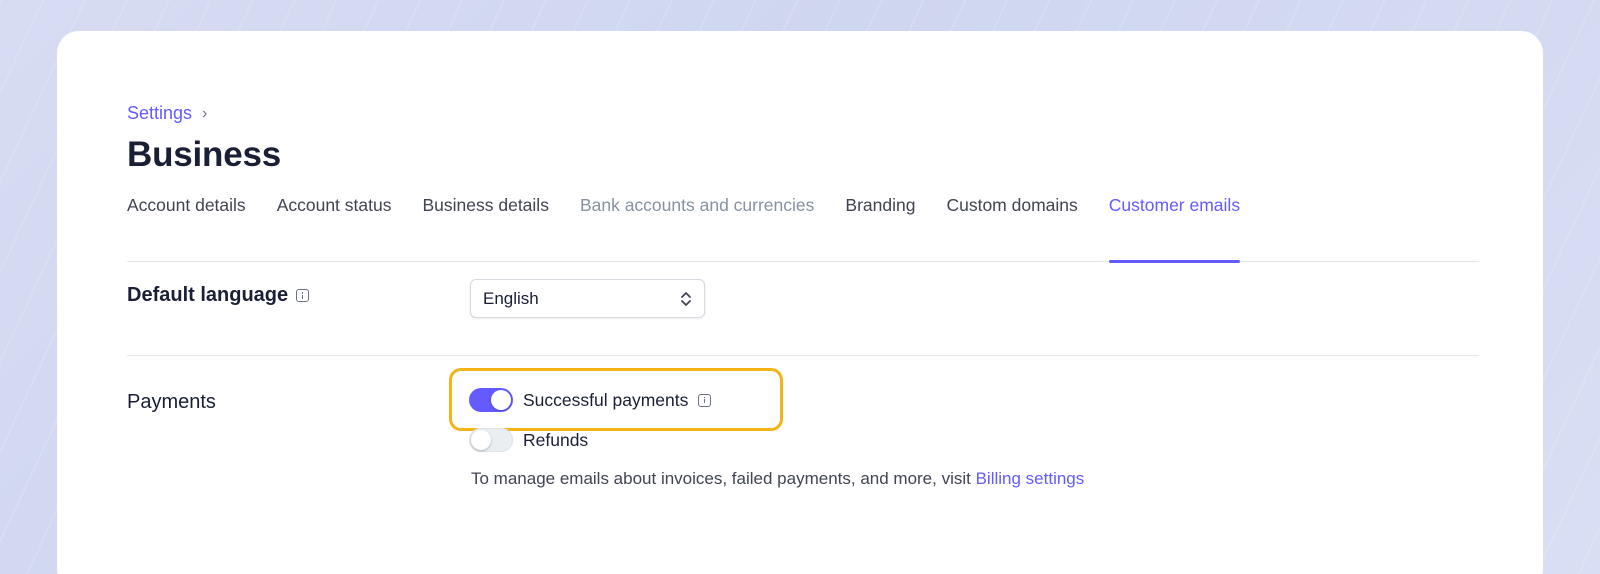 This screenshot has width=1600, height=574. What do you see at coordinates (587, 298) in the screenshot?
I see `language-select: English` at bounding box center [587, 298].